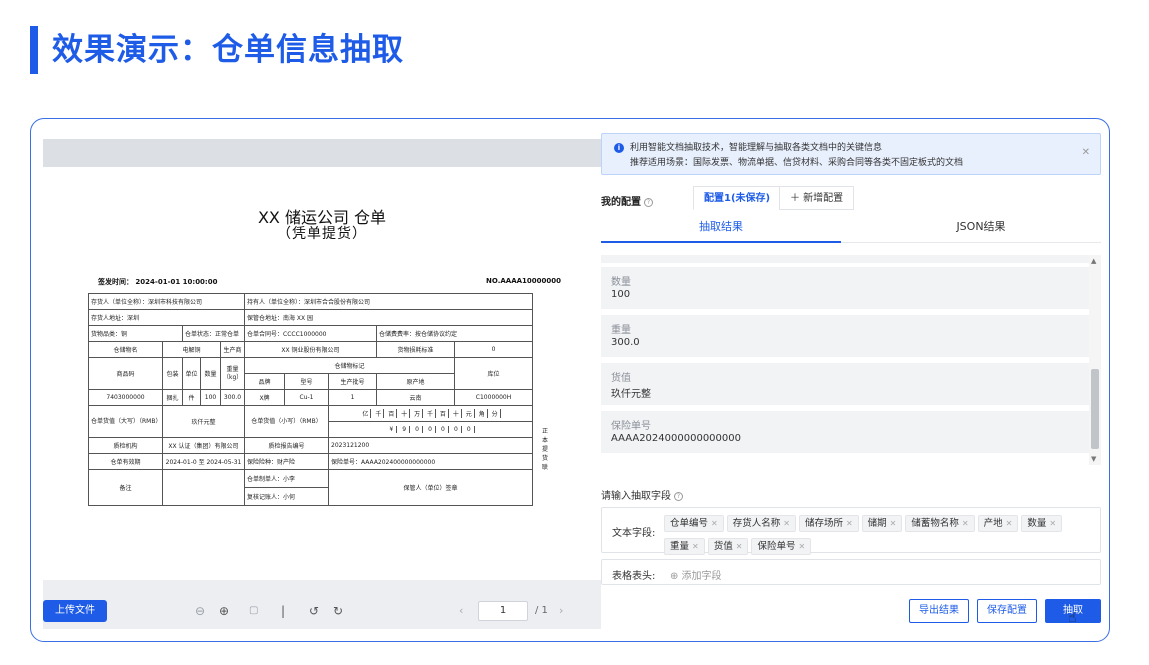 The height and width of the screenshot is (665, 1149). Describe the element at coordinates (286, 421) in the screenshot. I see `table-cell: 仓单货值（小写）（RMB）` at that location.